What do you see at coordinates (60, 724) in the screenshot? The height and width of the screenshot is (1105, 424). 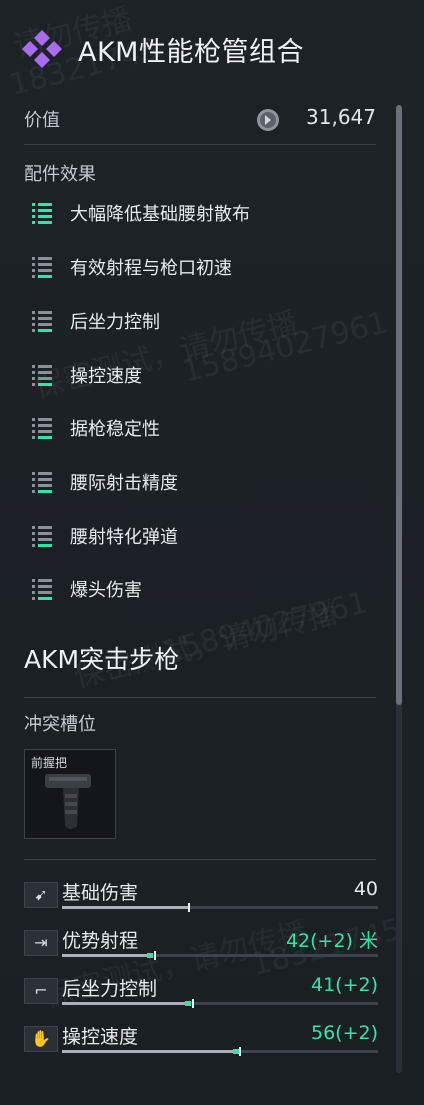 I see `conflict-slot-label: 冲突槽位` at bounding box center [60, 724].